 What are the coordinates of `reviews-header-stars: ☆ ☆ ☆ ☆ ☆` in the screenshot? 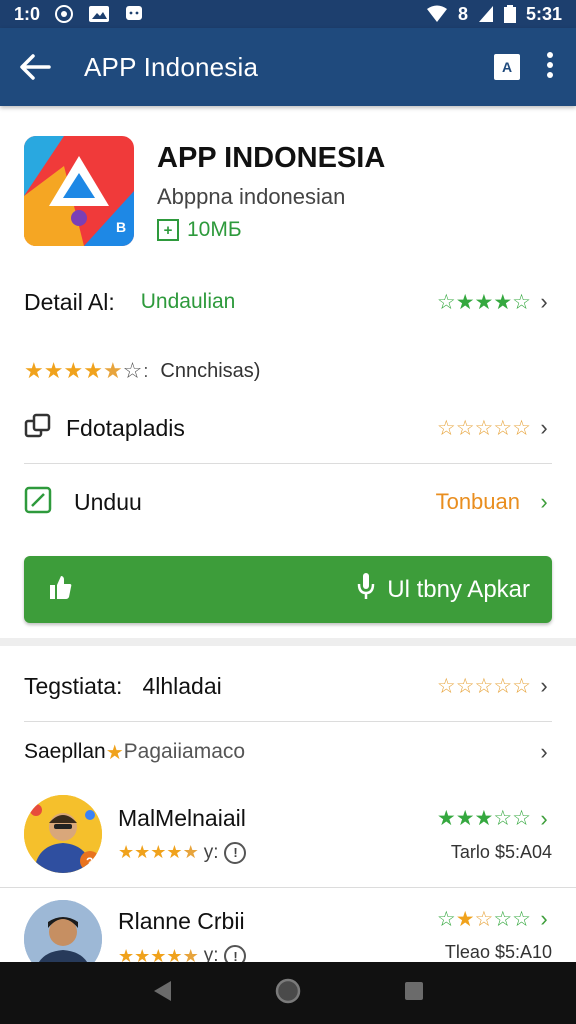 It's located at (483, 686).